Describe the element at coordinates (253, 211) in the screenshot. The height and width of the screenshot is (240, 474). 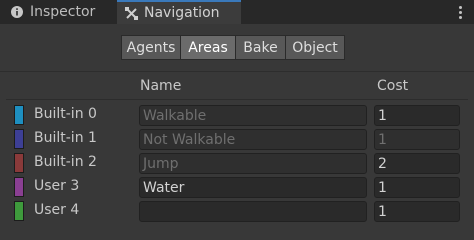
I see `area-name-field` at that location.